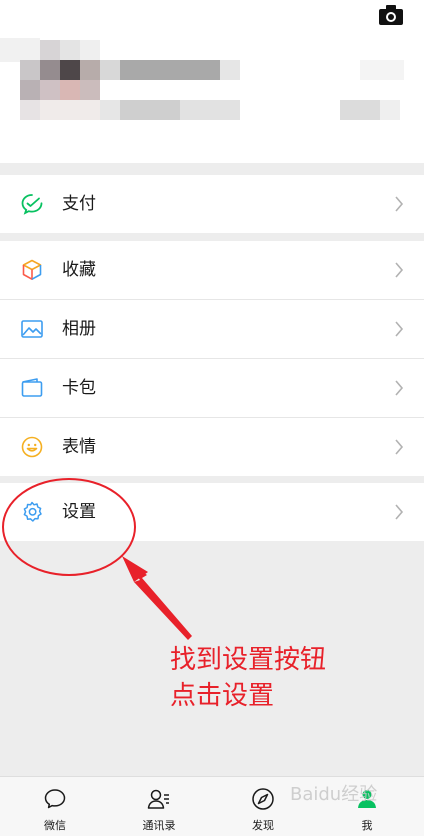  I want to click on pay-group: 支付, so click(212, 204).